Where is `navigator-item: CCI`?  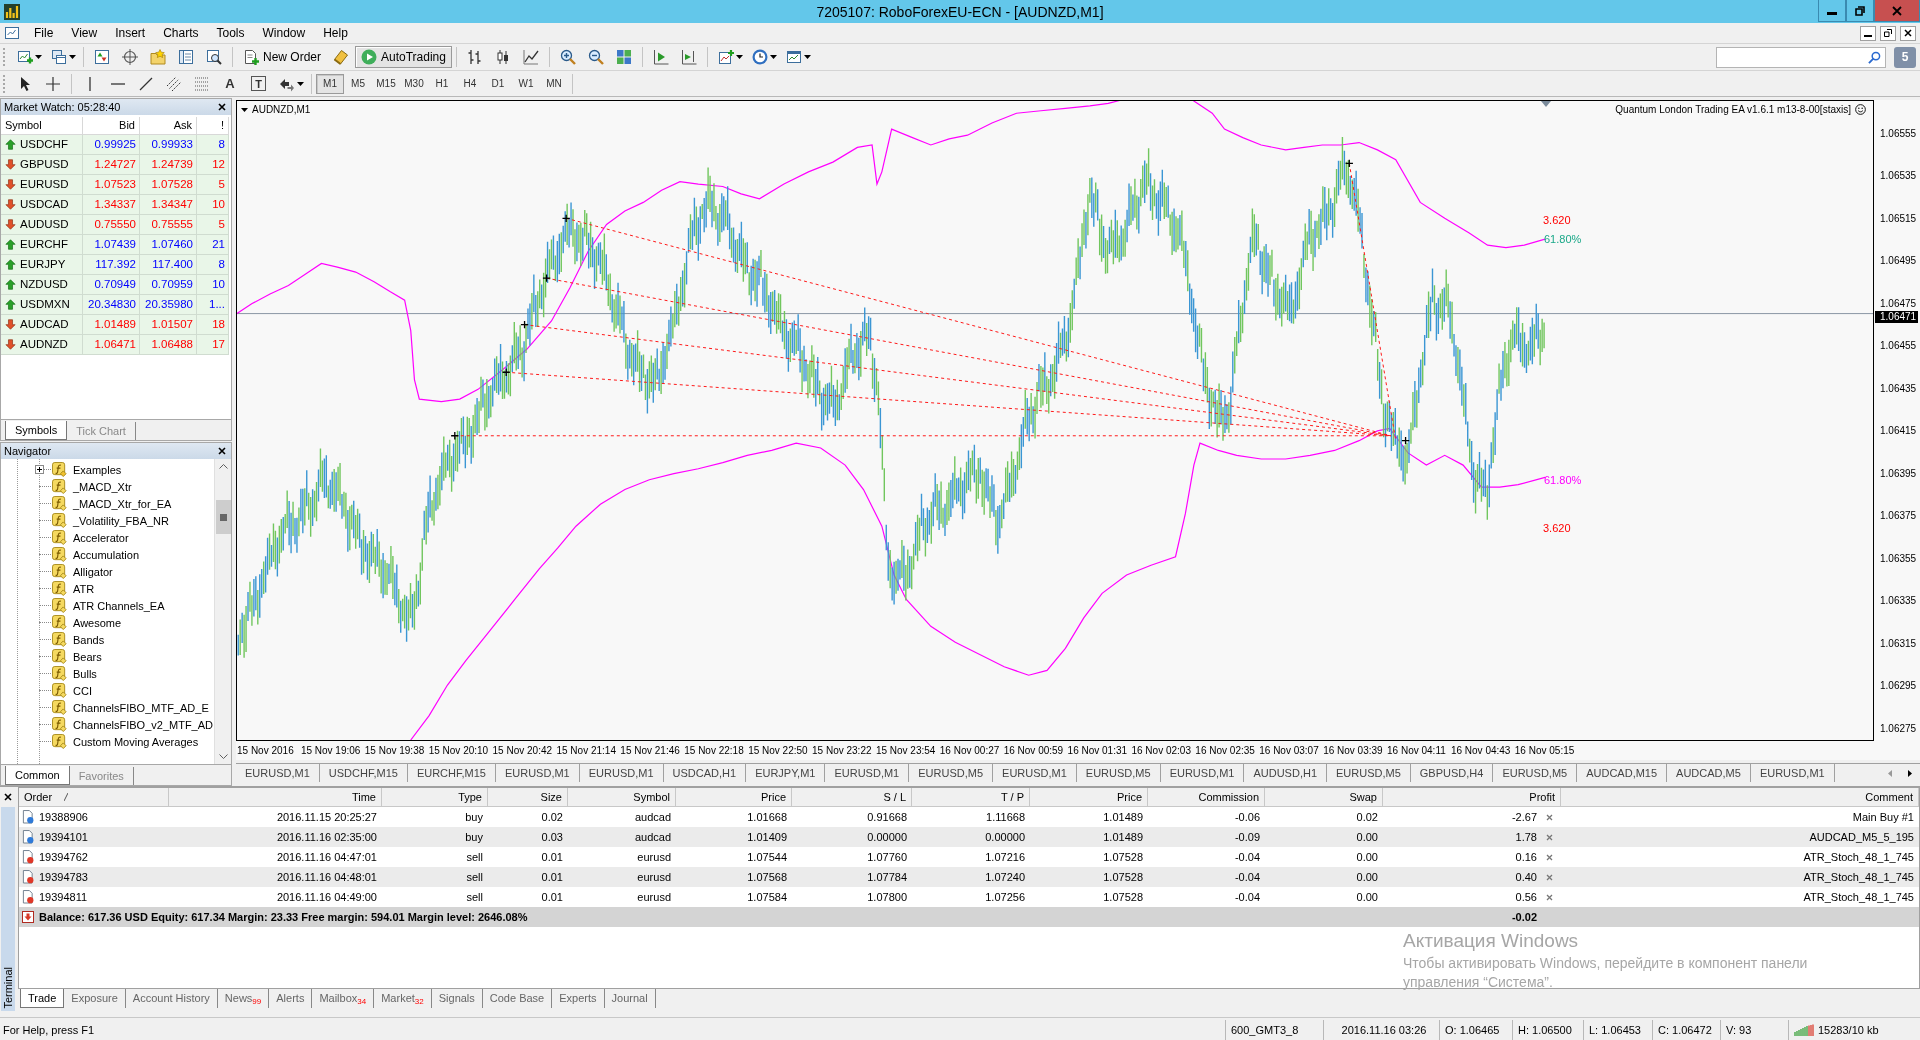
navigator-item: CCI is located at coordinates (82, 690).